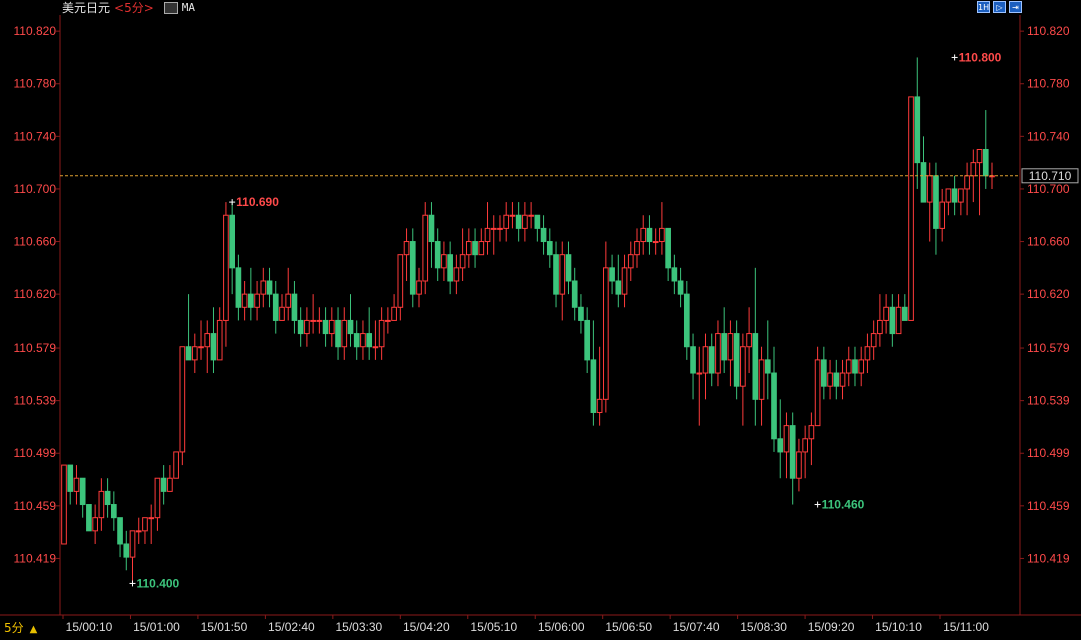  What do you see at coordinates (156, 627) in the screenshot?
I see `x-tick-label: 15/01:00` at bounding box center [156, 627].